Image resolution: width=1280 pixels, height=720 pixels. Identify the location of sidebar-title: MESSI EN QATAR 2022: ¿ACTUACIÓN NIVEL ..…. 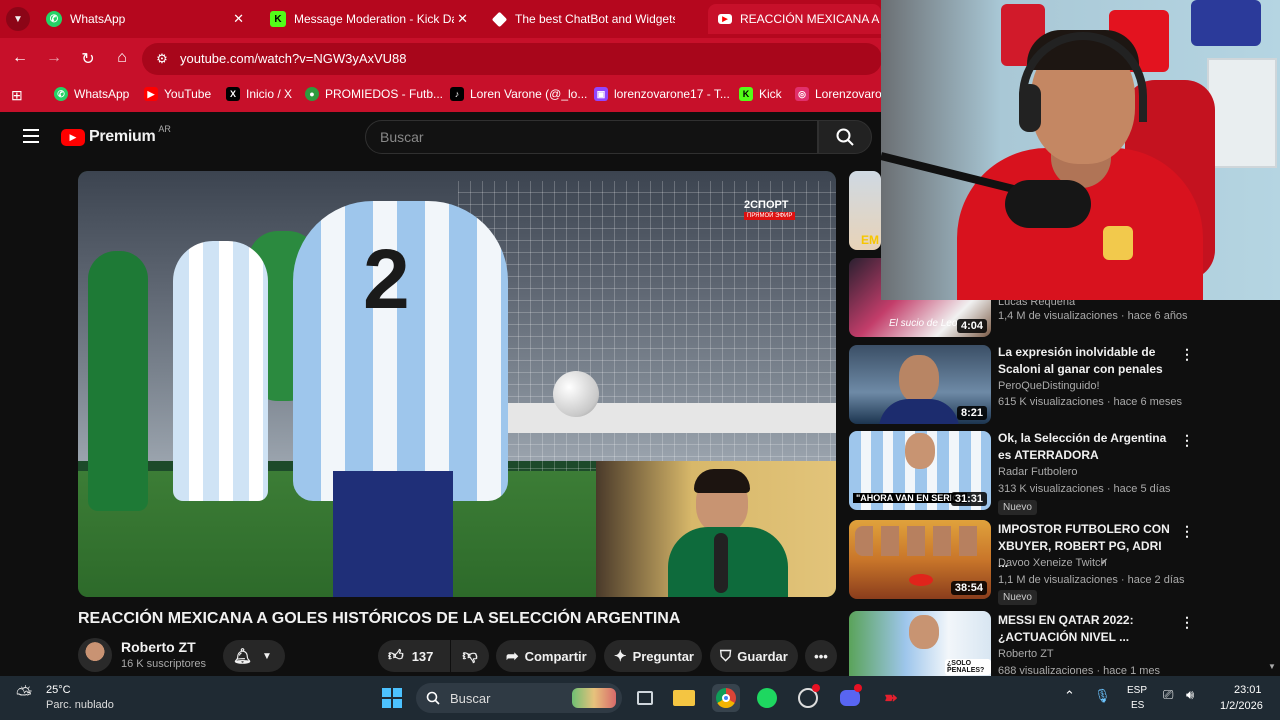
(1085, 629).